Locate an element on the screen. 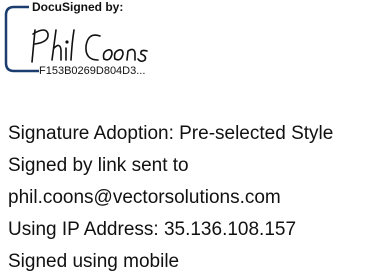 This screenshot has height=278, width=376. signature-adoption-line: Signature Adoption: Pre-selected Style is located at coordinates (171, 133).